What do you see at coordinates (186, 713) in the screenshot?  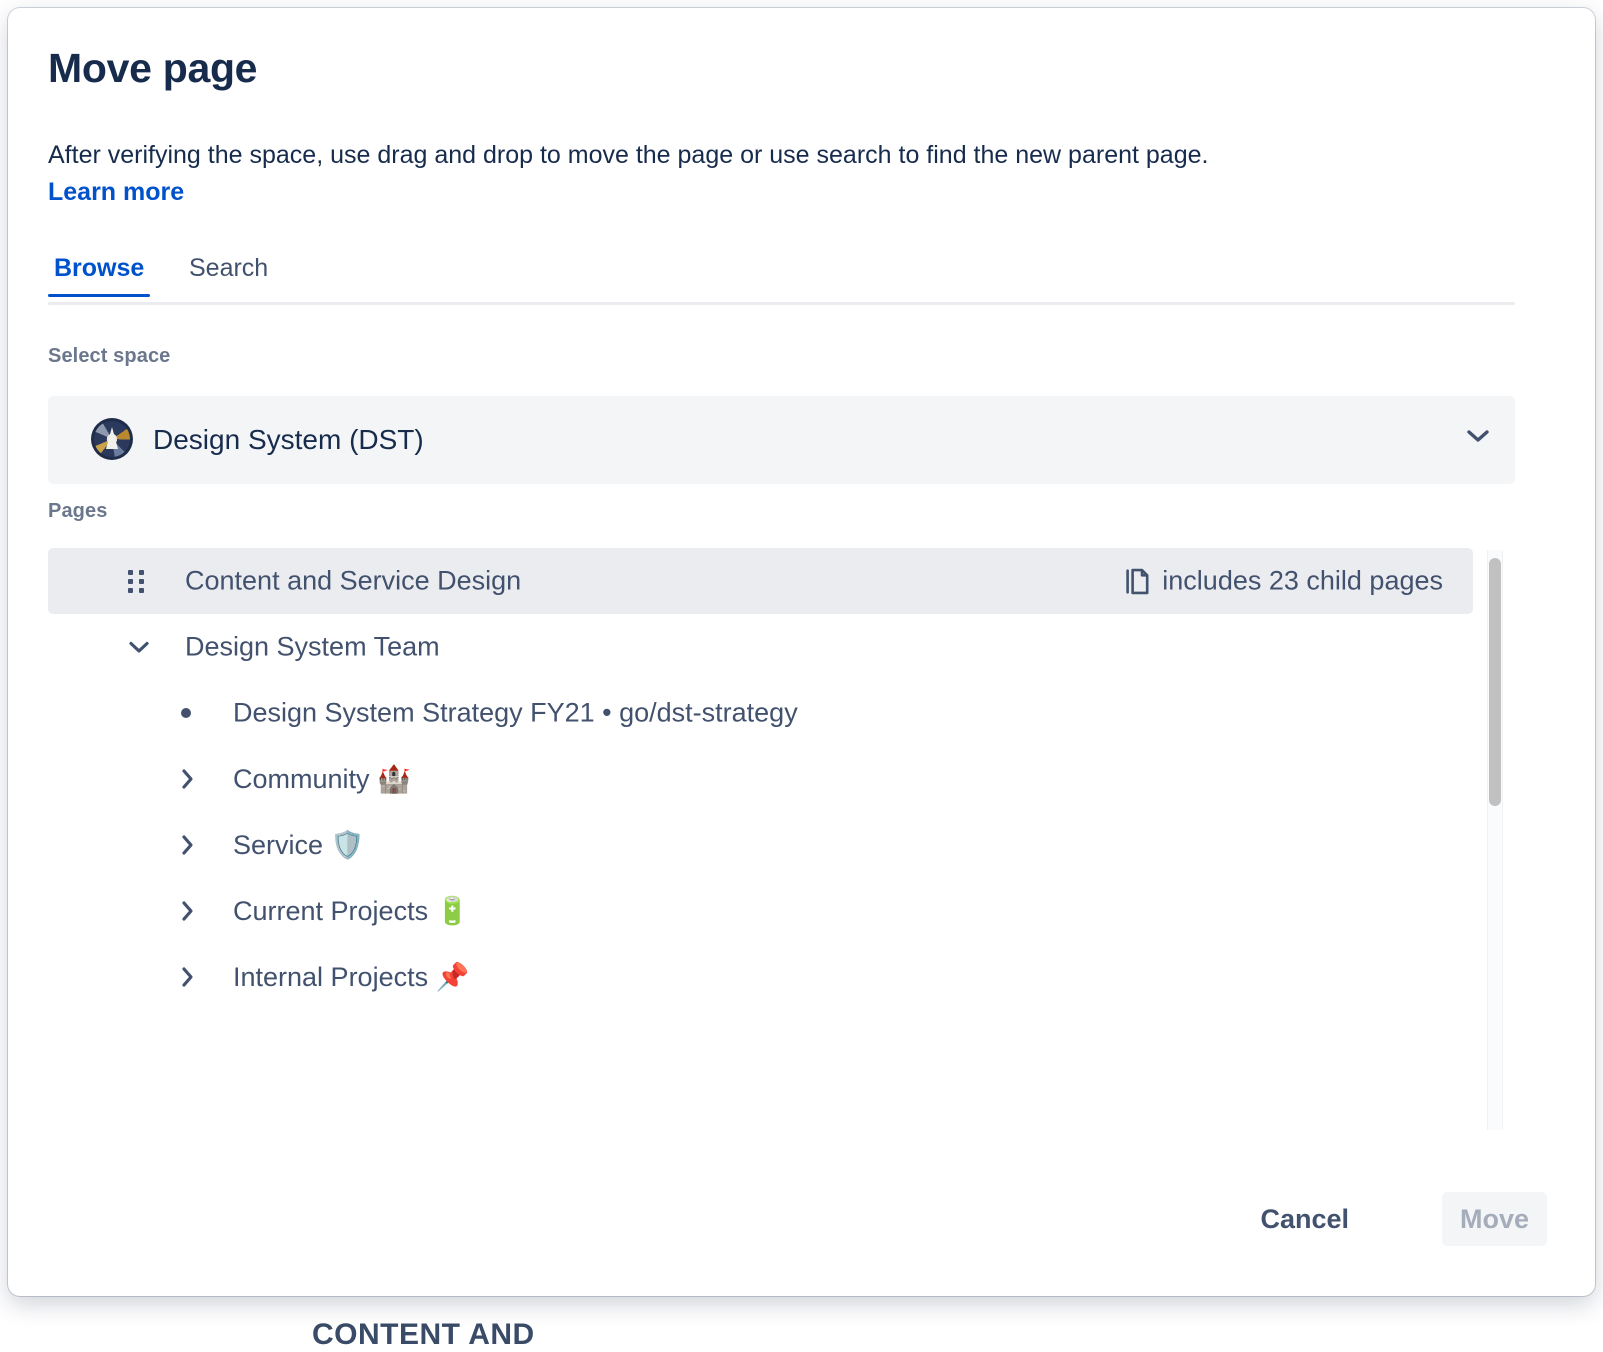 I see `bullet-icon` at bounding box center [186, 713].